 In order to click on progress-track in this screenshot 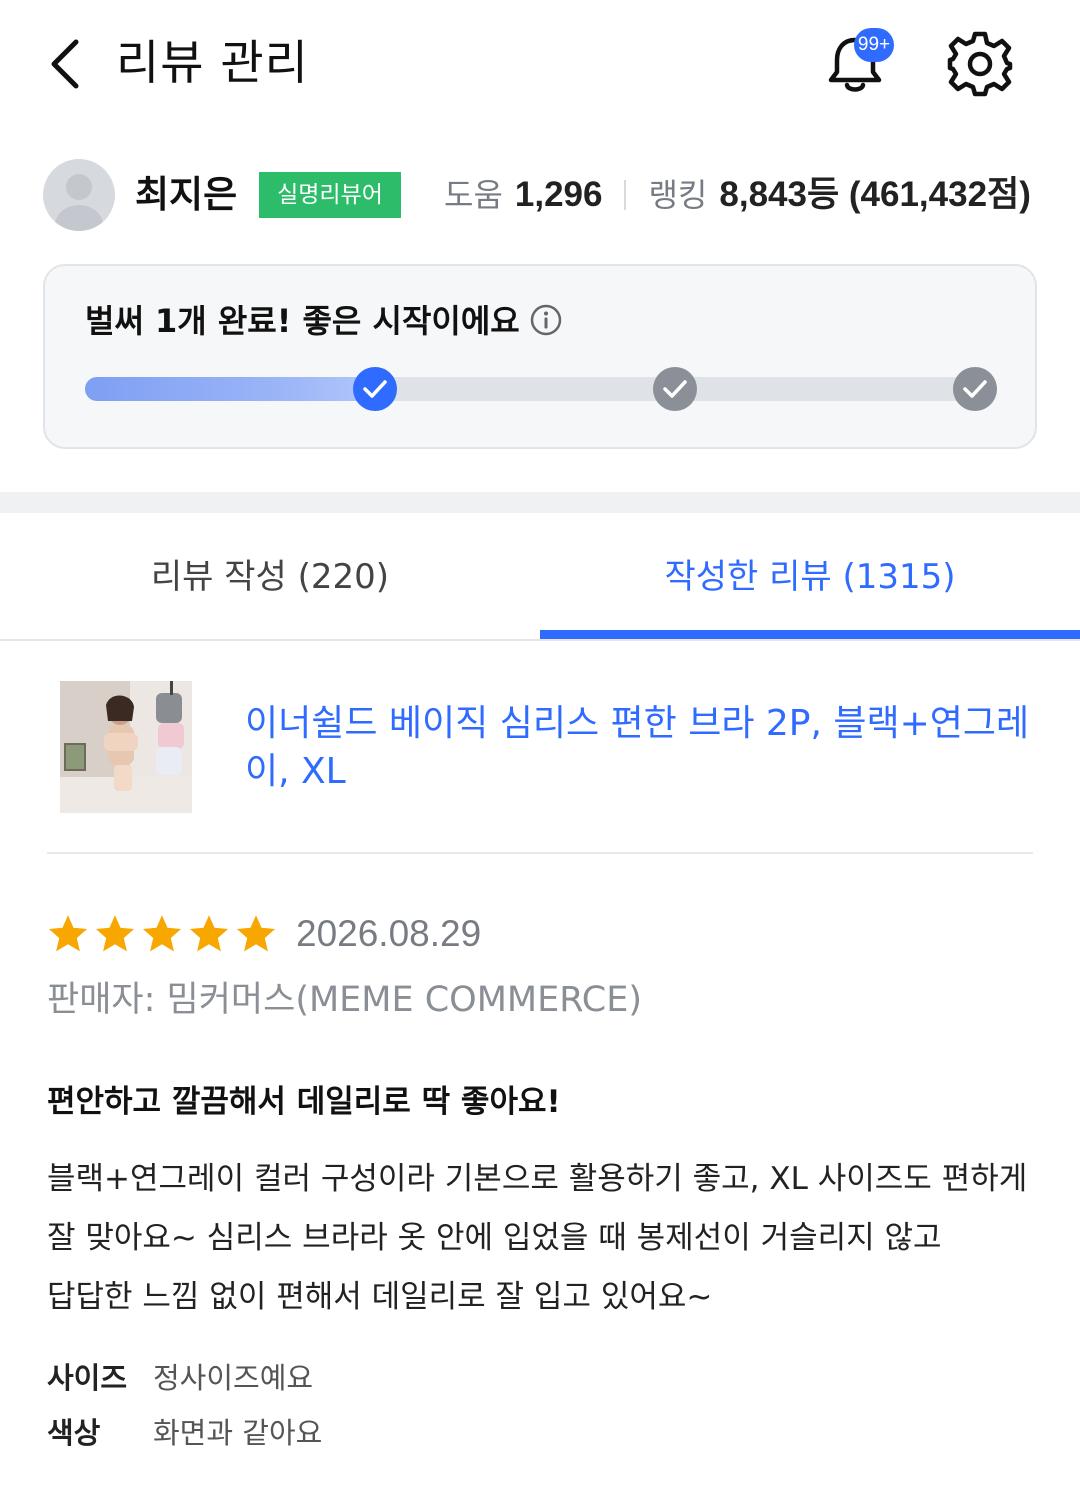, I will do `click(541, 389)`.